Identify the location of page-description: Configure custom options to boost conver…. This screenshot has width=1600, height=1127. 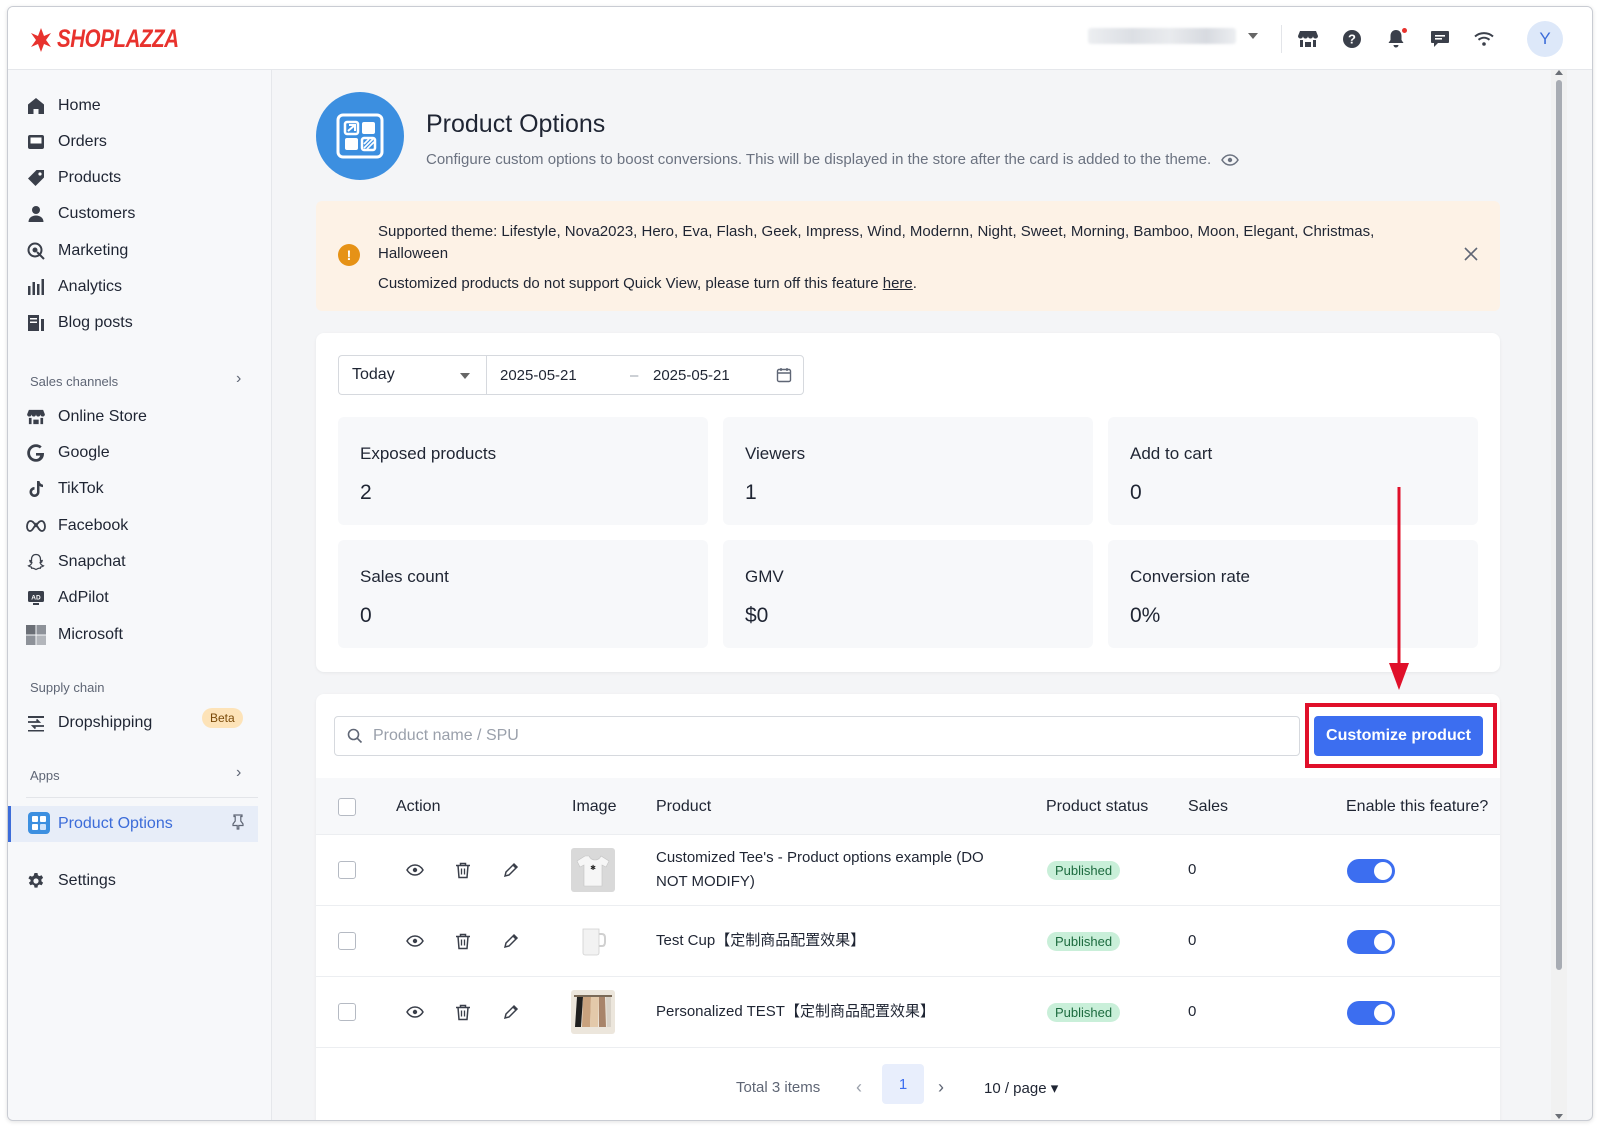
(833, 159).